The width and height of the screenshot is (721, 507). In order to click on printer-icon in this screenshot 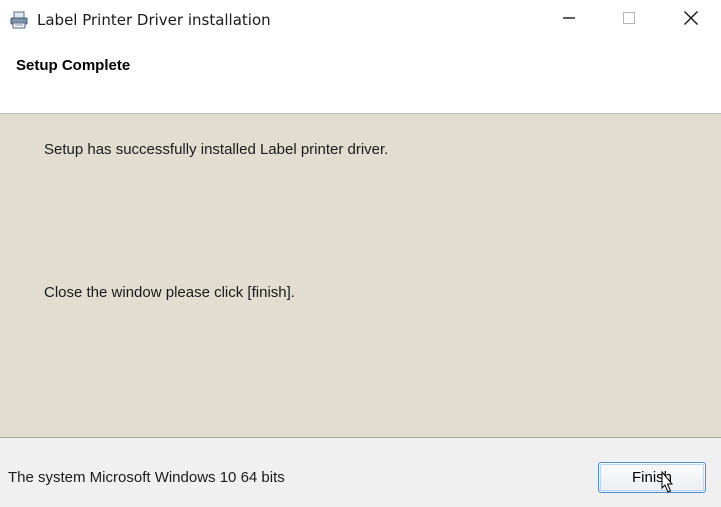, I will do `click(19, 20)`.